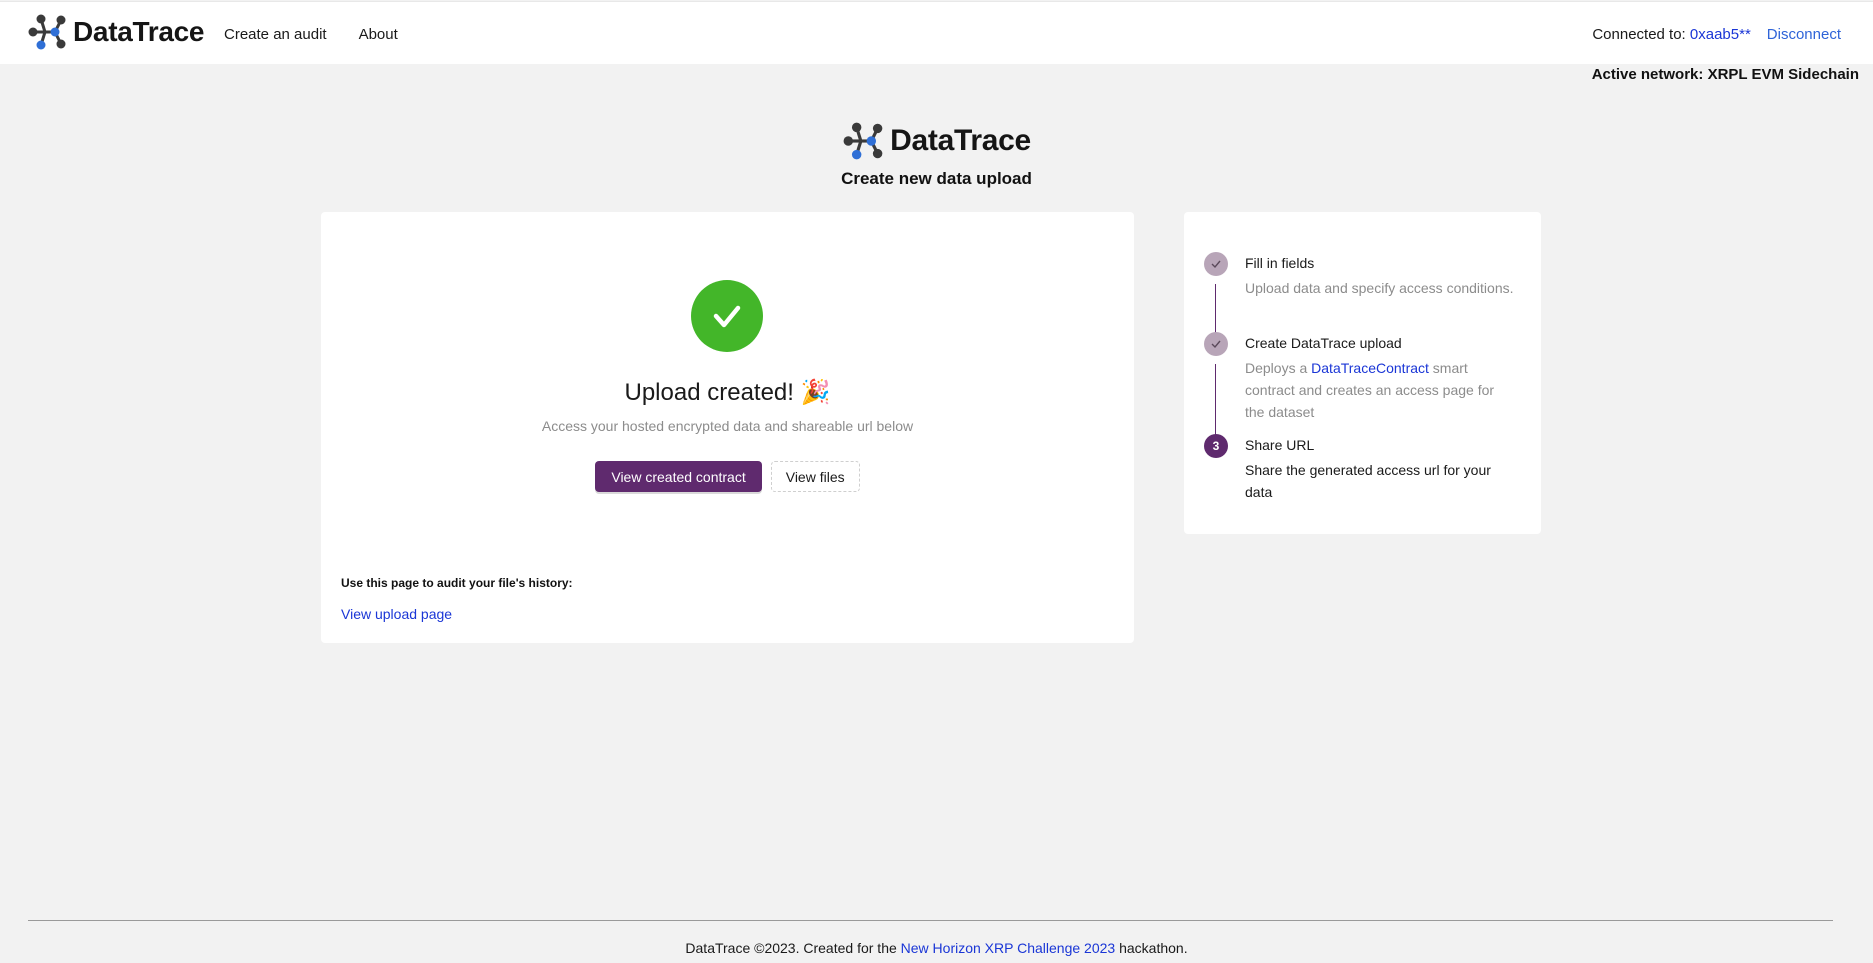 The width and height of the screenshot is (1873, 963). What do you see at coordinates (139, 31) in the screenshot?
I see `header-logo-text: DataTrace` at bounding box center [139, 31].